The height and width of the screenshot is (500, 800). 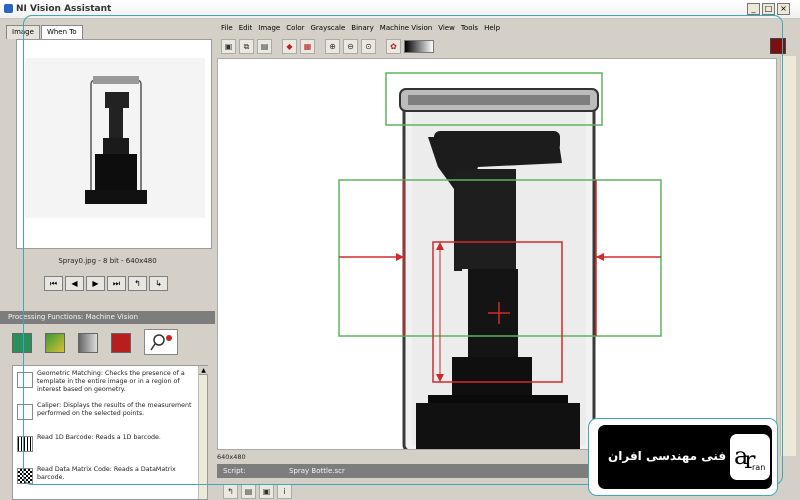 I want to click on binary-category-icon, so click(x=121, y=343).